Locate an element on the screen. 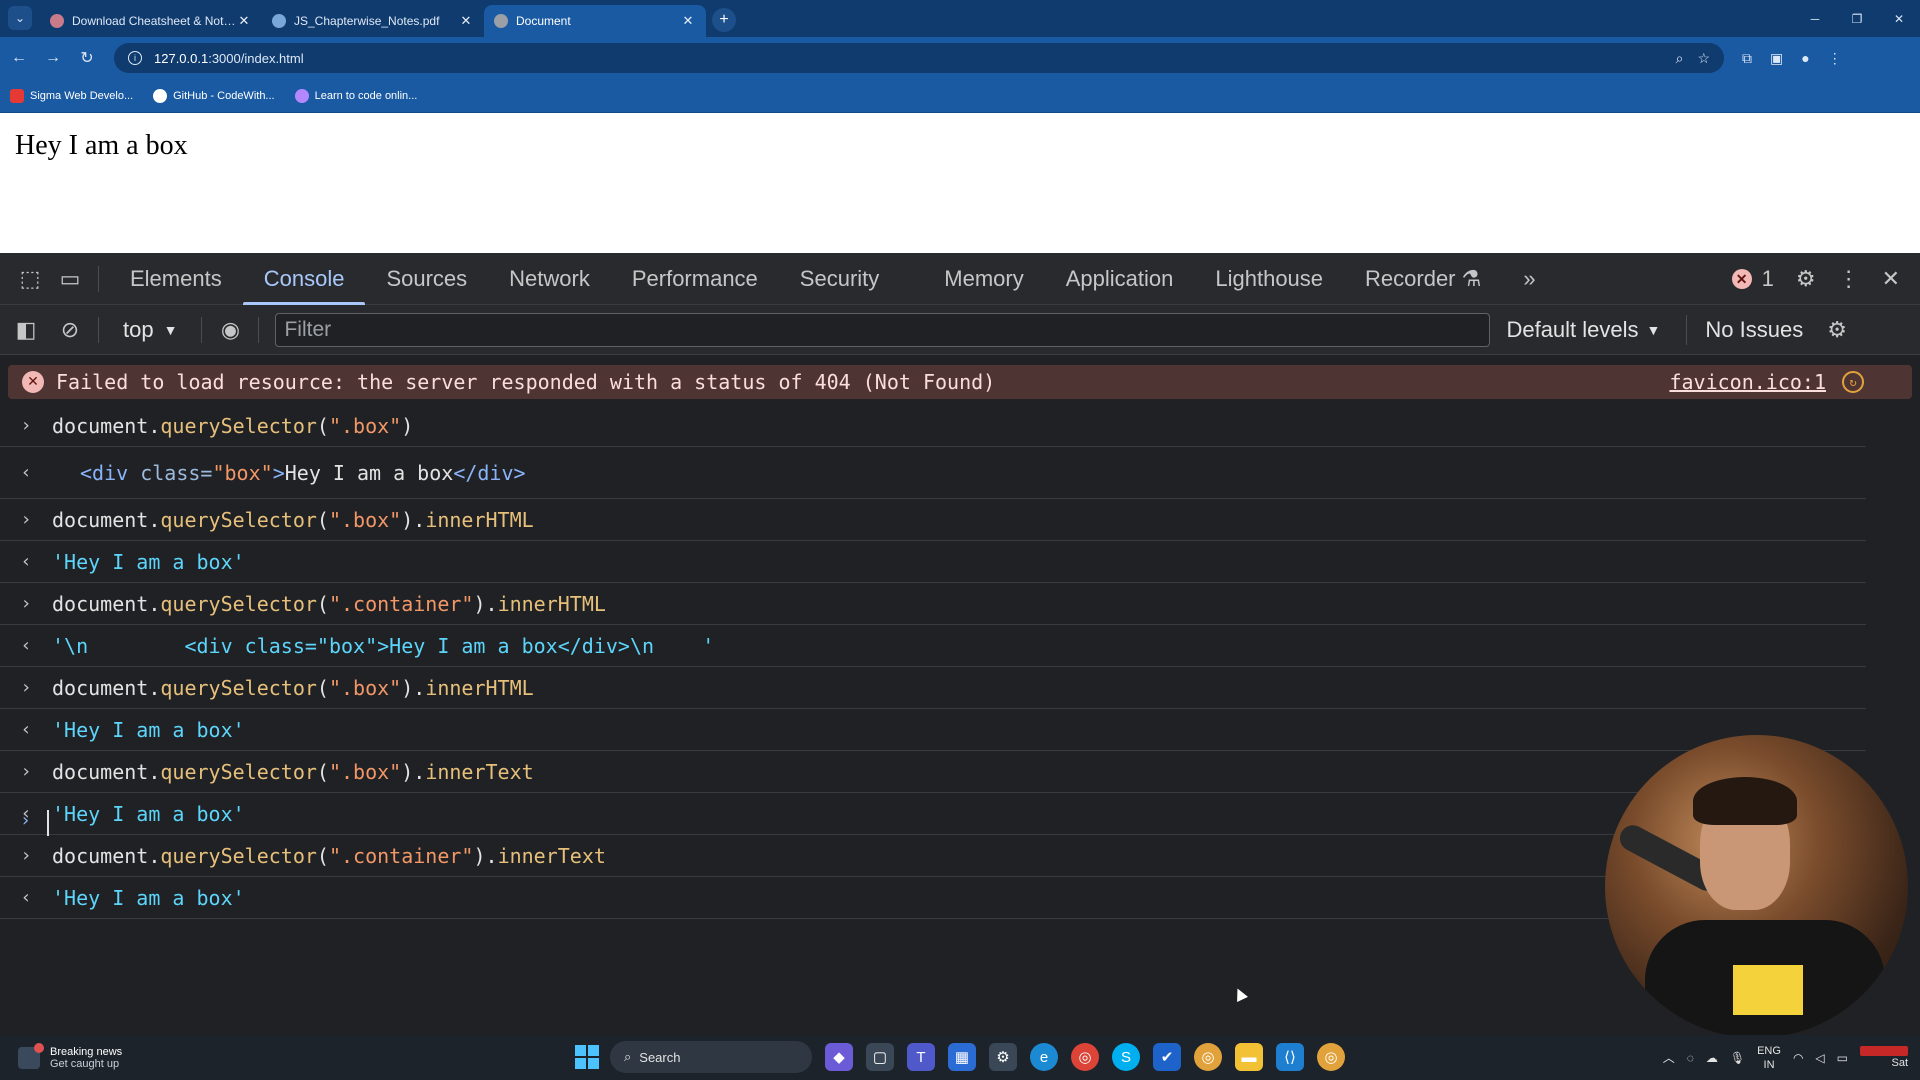  edge-icon: e is located at coordinates (1044, 1057).